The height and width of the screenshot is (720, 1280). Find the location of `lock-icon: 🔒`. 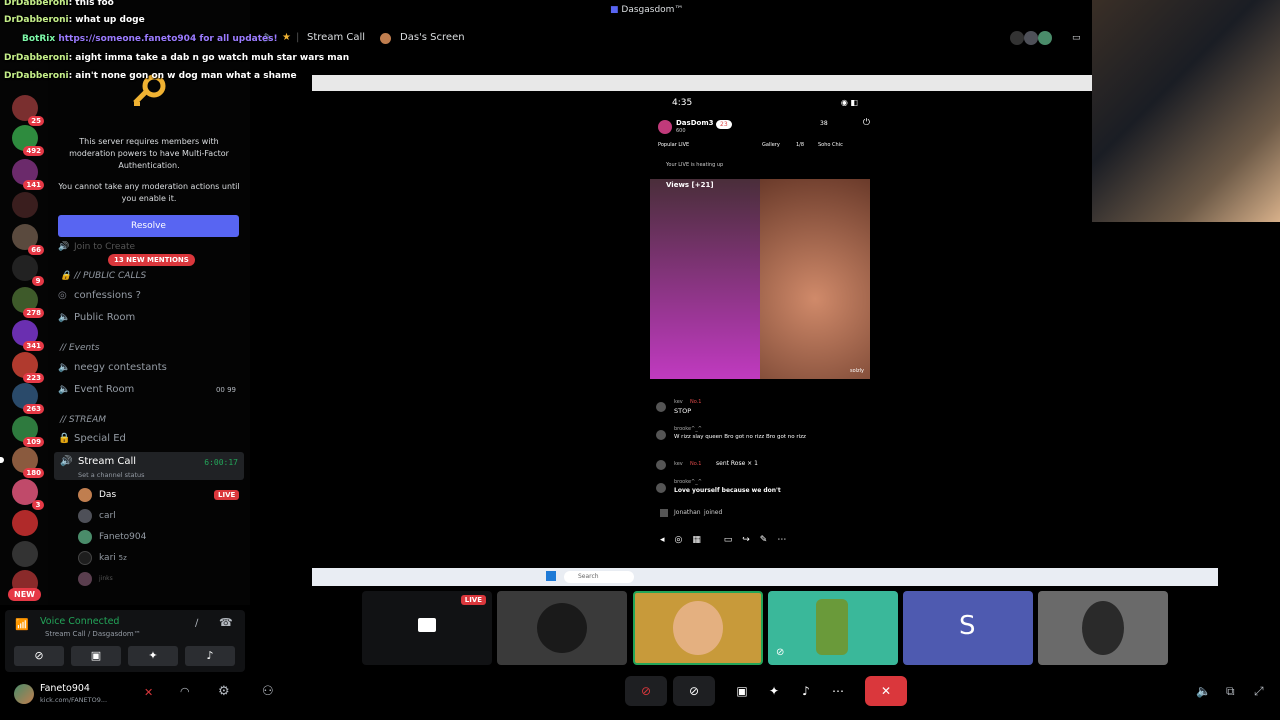

lock-icon: 🔒 is located at coordinates (64, 438).